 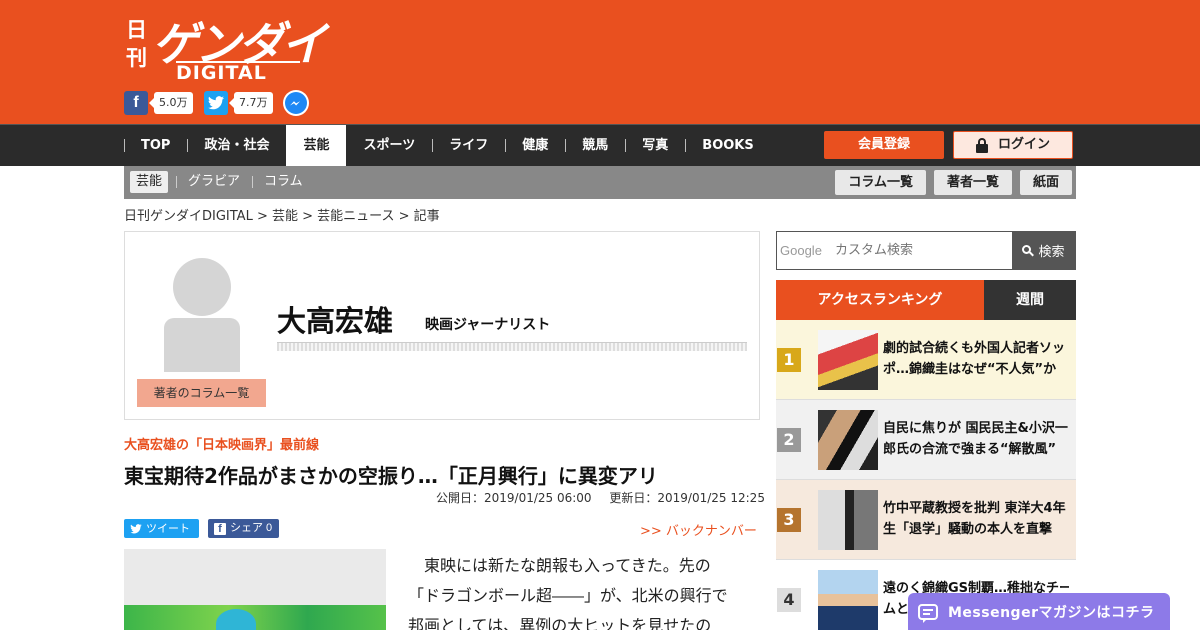 What do you see at coordinates (970, 369) in the screenshot?
I see `rank-title-line: ポ…錦織圭はなぜ“不人気”か` at bounding box center [970, 369].